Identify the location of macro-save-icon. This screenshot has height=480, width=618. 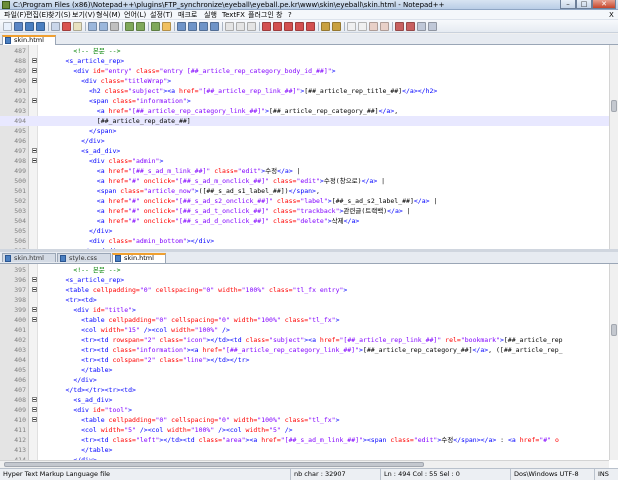
(310, 26).